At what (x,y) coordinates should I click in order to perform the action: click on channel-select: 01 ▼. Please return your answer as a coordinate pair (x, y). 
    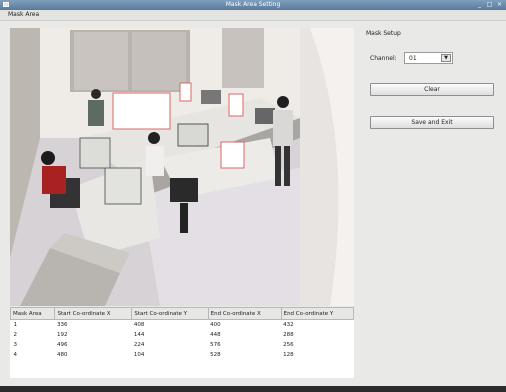
    Looking at the image, I should click on (428, 58).